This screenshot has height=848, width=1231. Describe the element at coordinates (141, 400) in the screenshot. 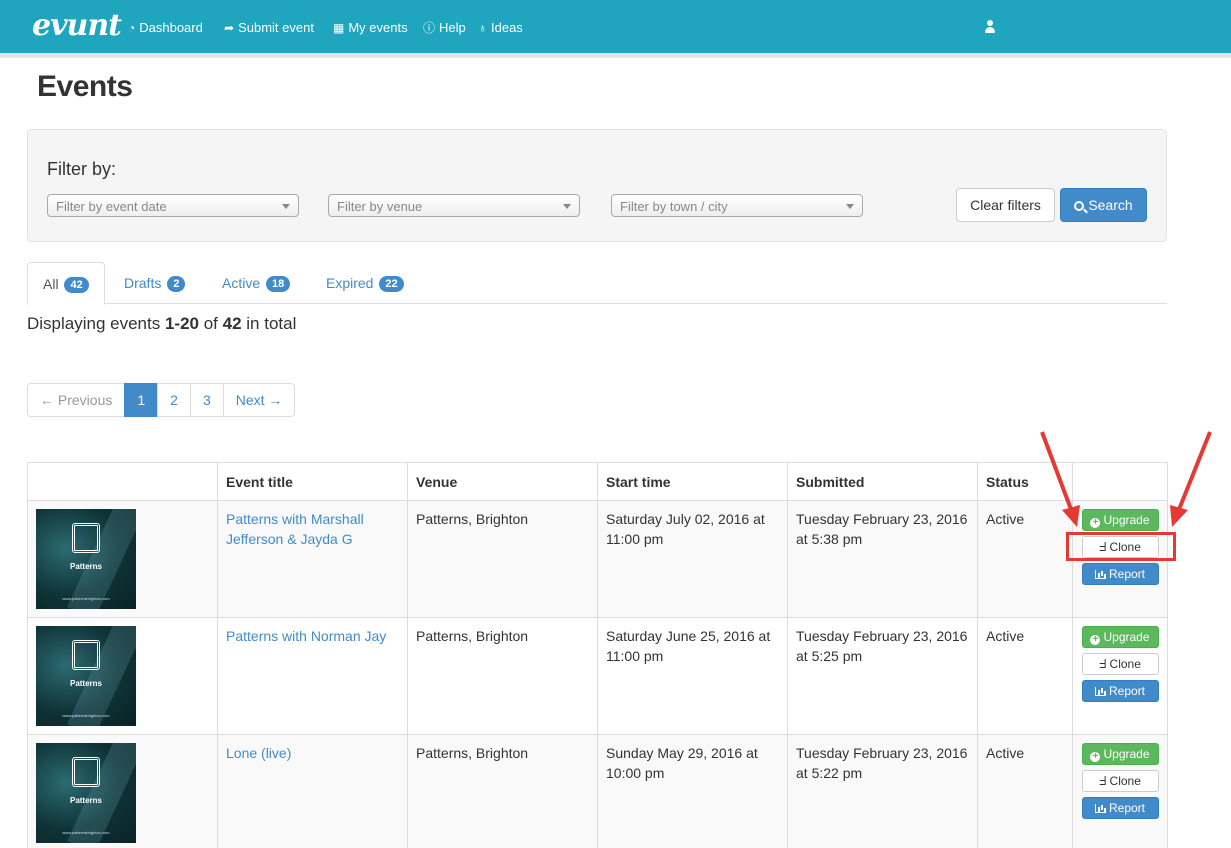

I see `pagination-page-1: 1` at that location.